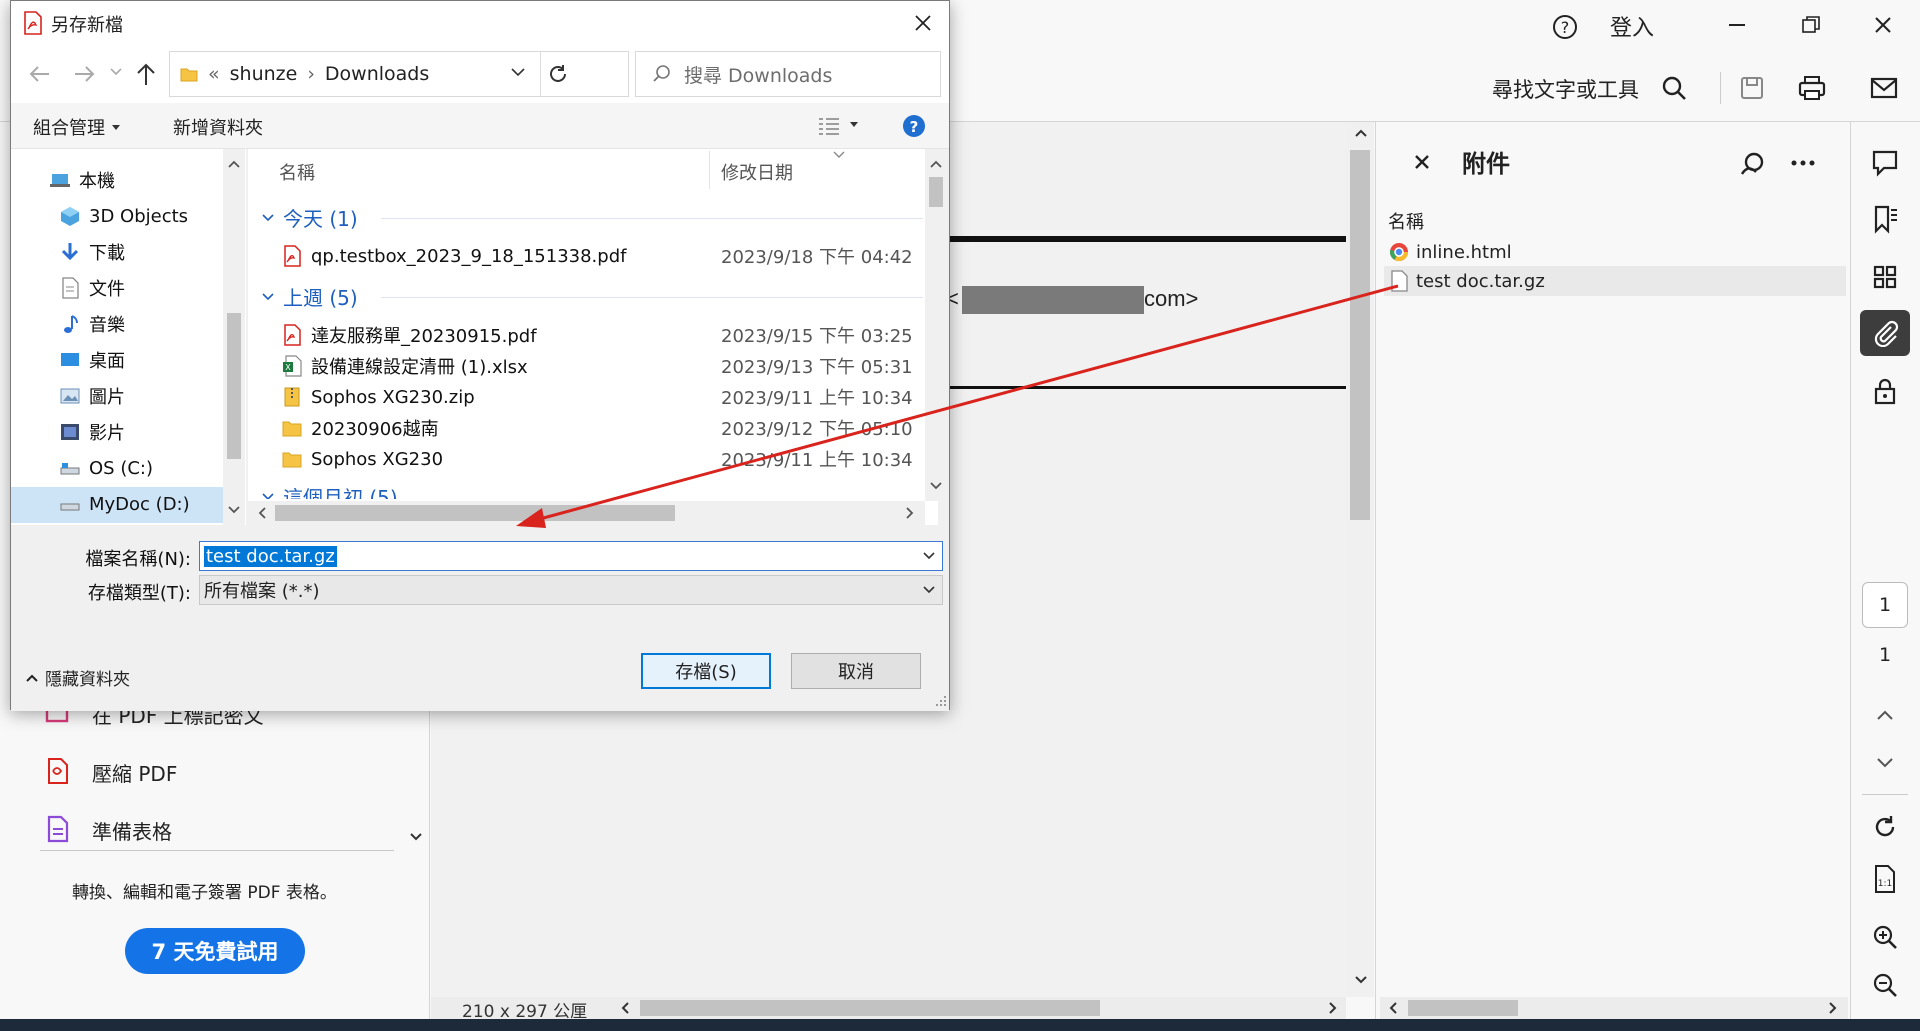 The width and height of the screenshot is (1920, 1031). Describe the element at coordinates (929, 590) in the screenshot. I see `filetype-dropdown-icon` at that location.